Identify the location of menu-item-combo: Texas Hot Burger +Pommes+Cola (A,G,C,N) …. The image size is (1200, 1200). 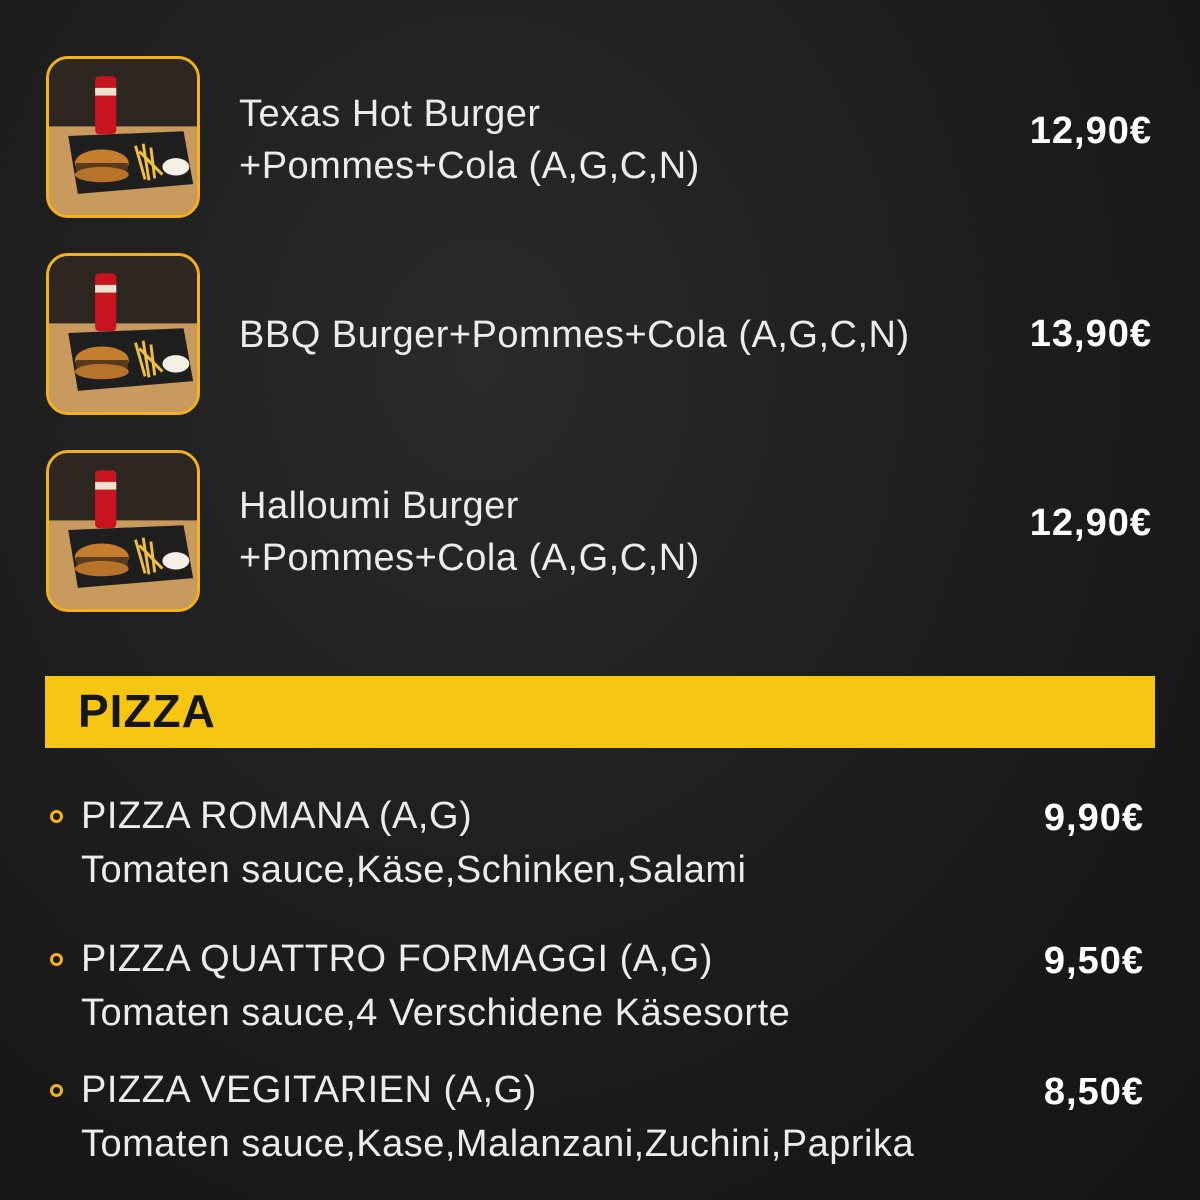
(600, 141).